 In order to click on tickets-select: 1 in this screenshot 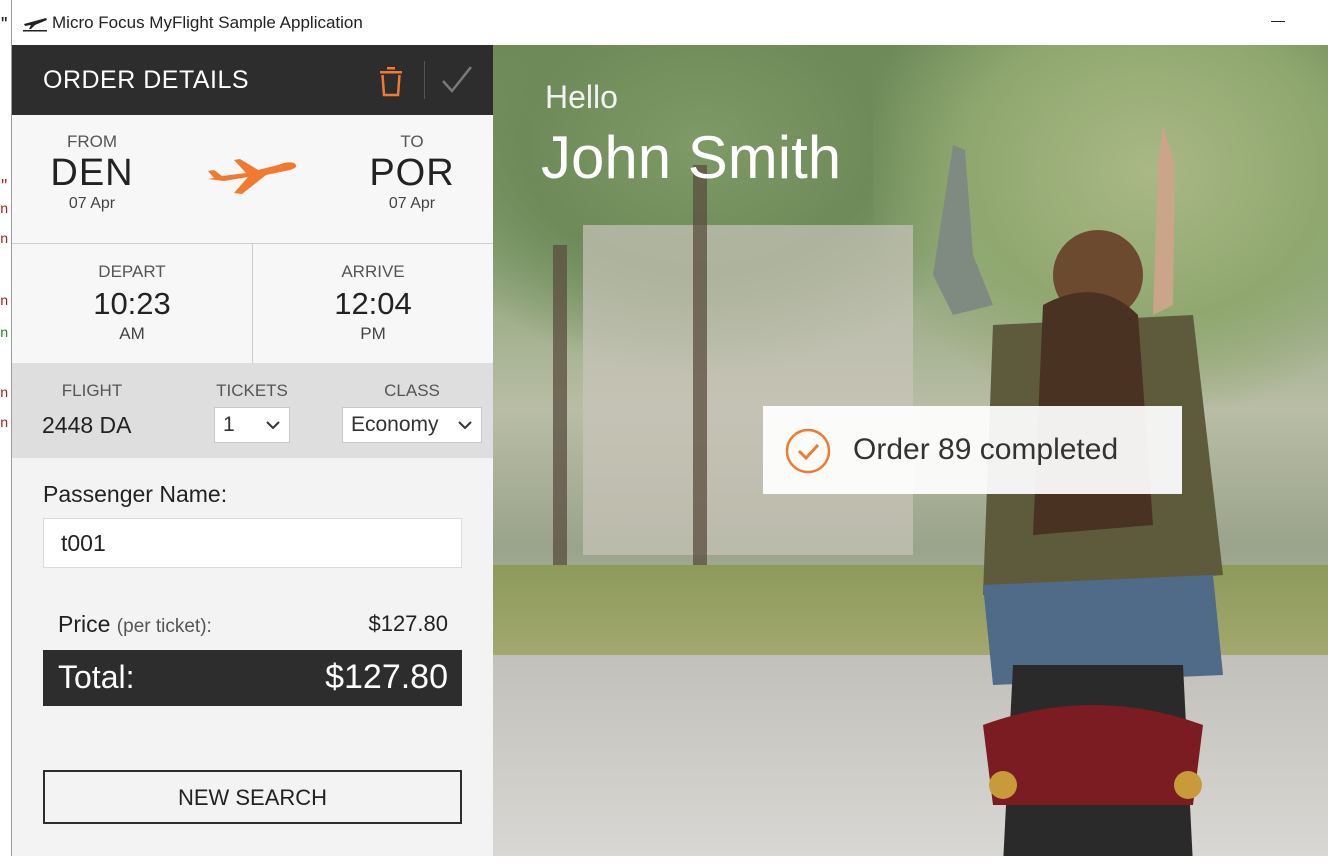, I will do `click(252, 425)`.